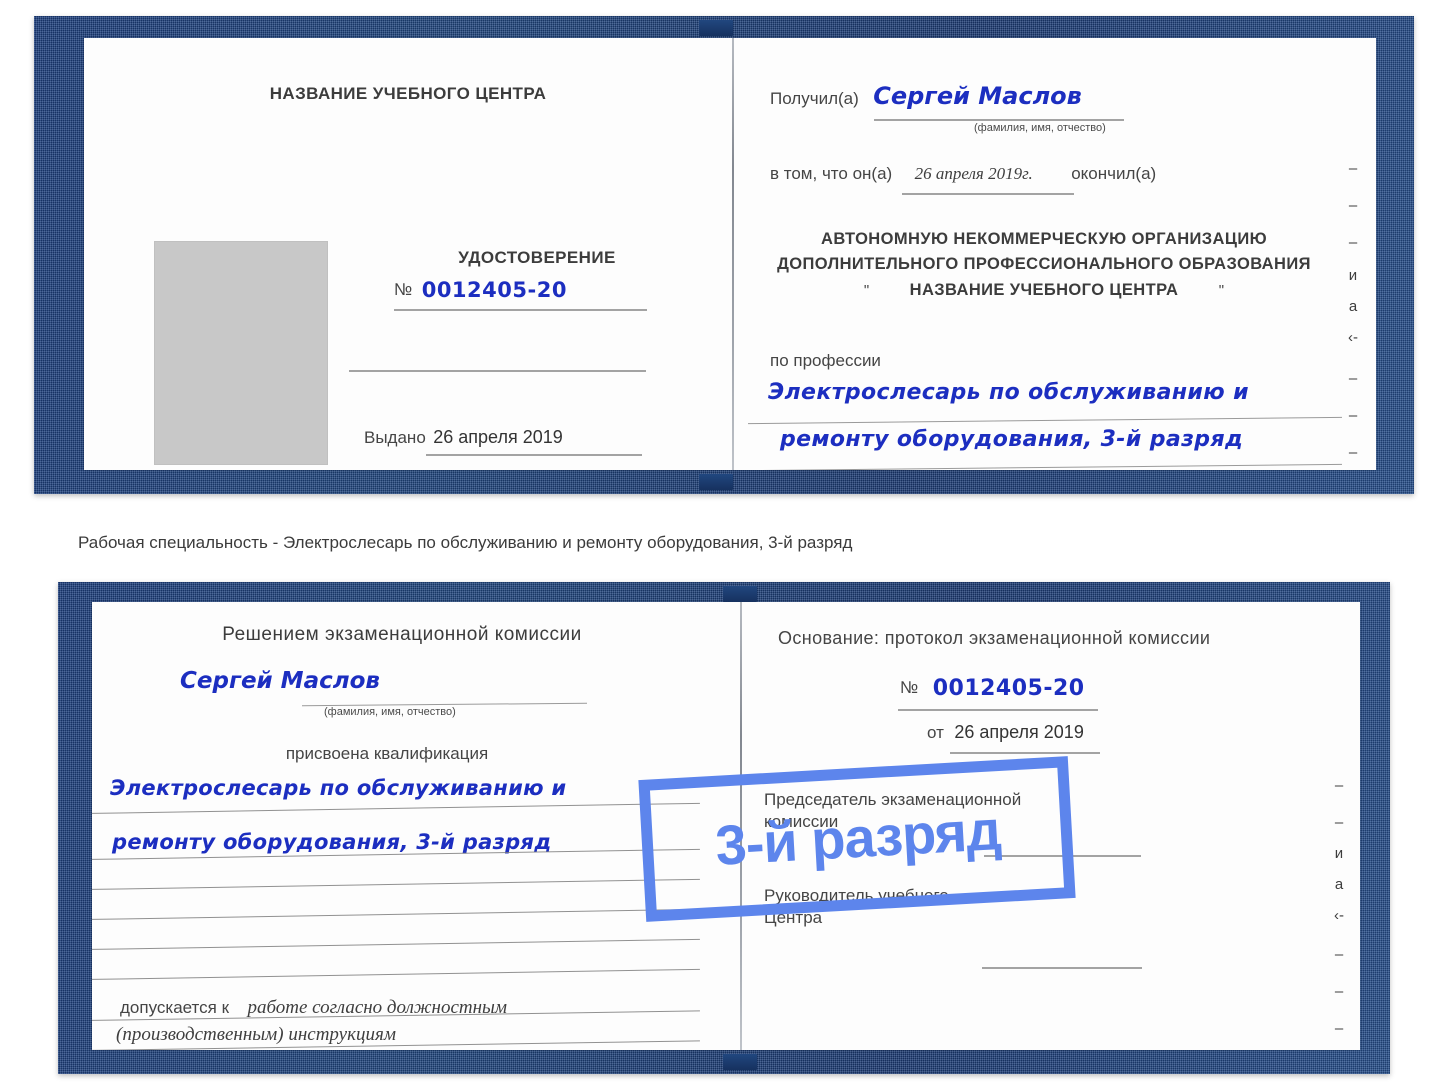  What do you see at coordinates (537, 257) in the screenshot?
I see `document-type-title: УДОСТОВЕРЕНИЕ` at bounding box center [537, 257].